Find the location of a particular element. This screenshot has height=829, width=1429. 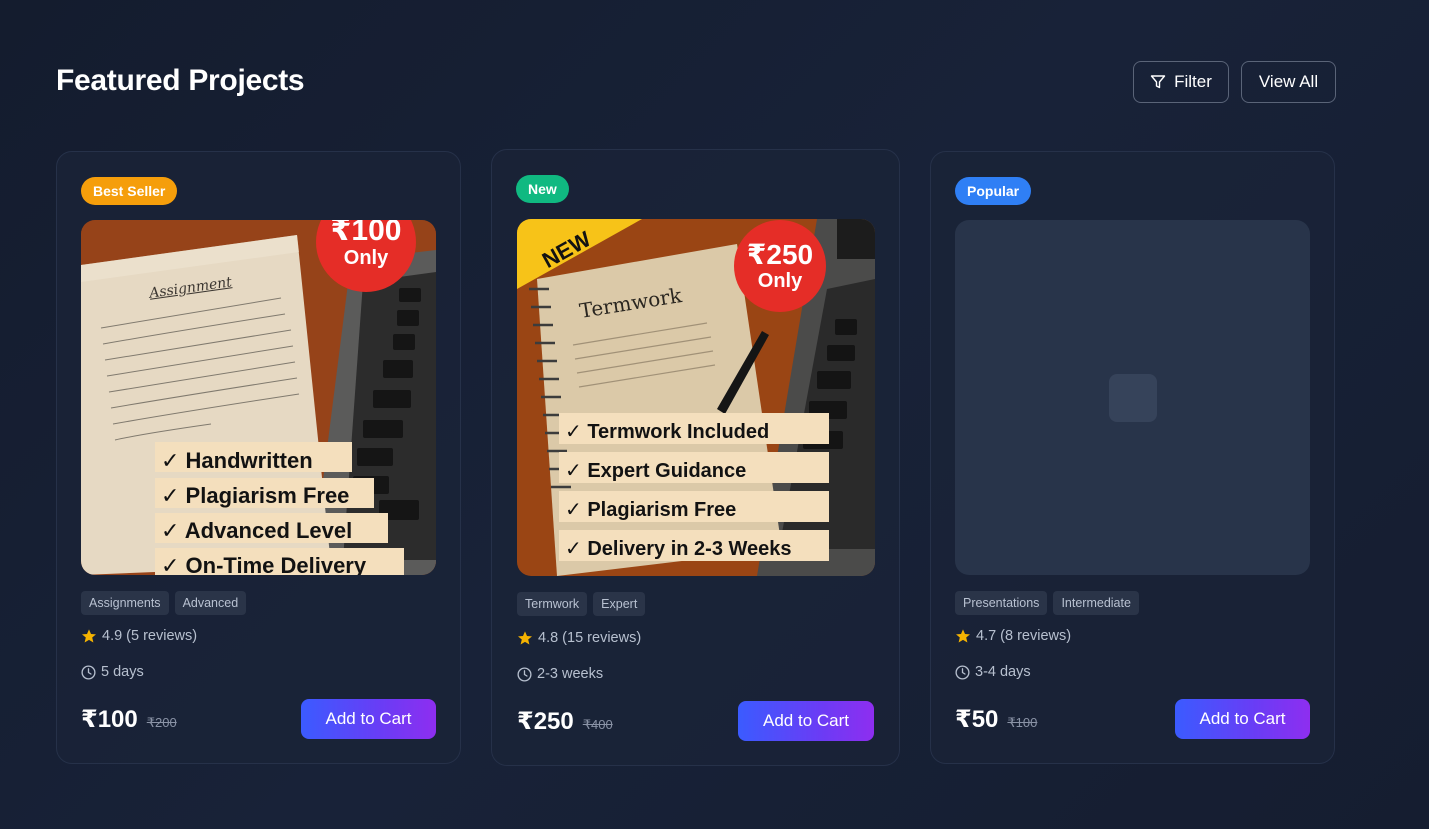

current-price: ₹100 is located at coordinates (109, 719).